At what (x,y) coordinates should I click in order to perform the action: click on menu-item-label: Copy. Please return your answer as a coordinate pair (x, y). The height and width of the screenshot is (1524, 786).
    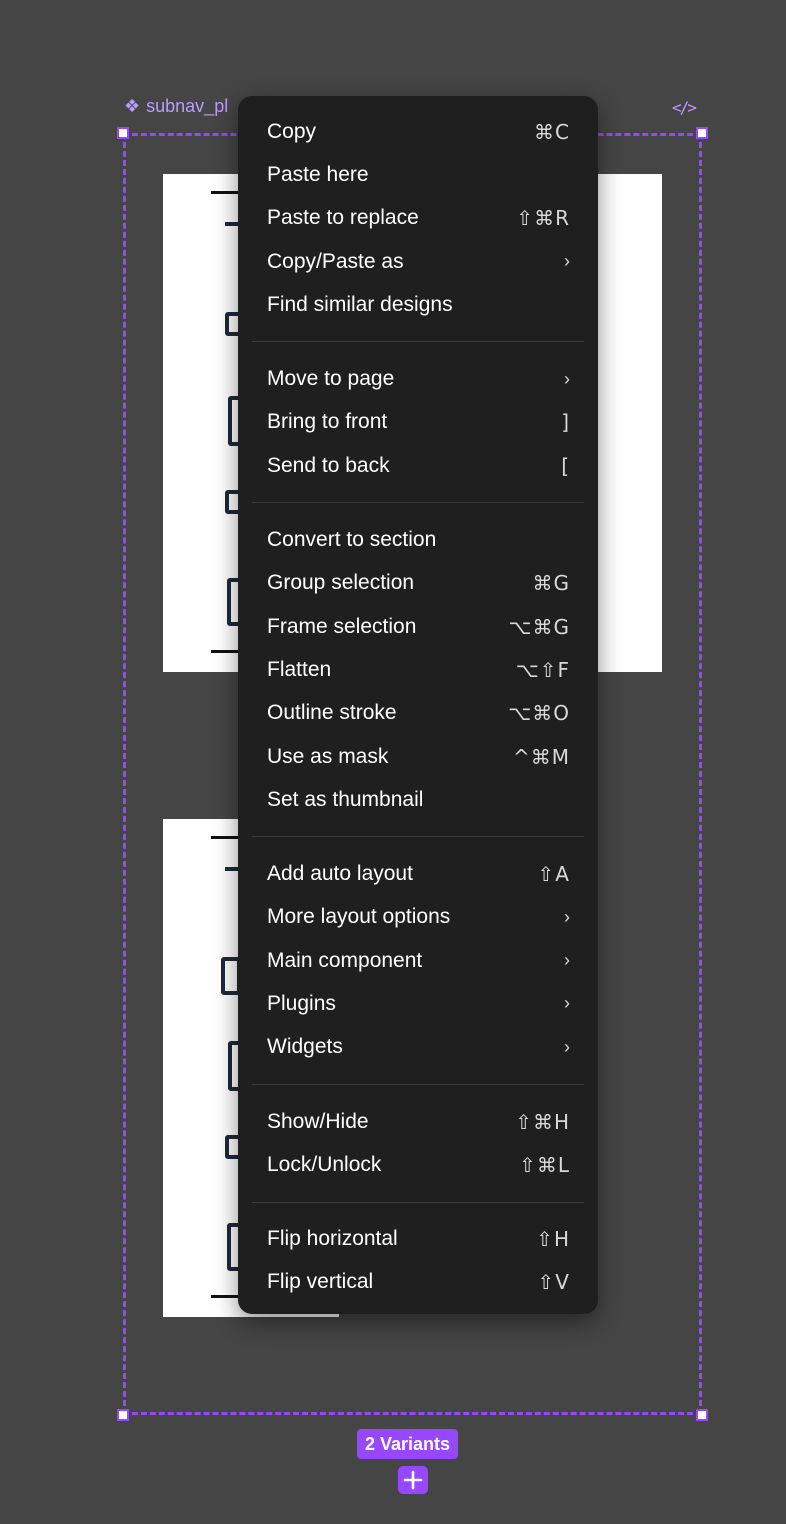
    Looking at the image, I should click on (292, 131).